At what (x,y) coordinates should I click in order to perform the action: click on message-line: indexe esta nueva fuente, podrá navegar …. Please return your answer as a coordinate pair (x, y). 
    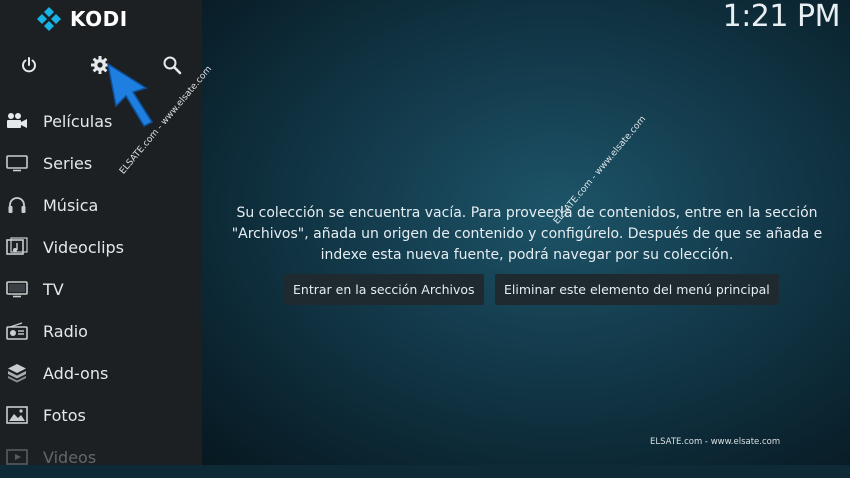
    Looking at the image, I should click on (527, 255).